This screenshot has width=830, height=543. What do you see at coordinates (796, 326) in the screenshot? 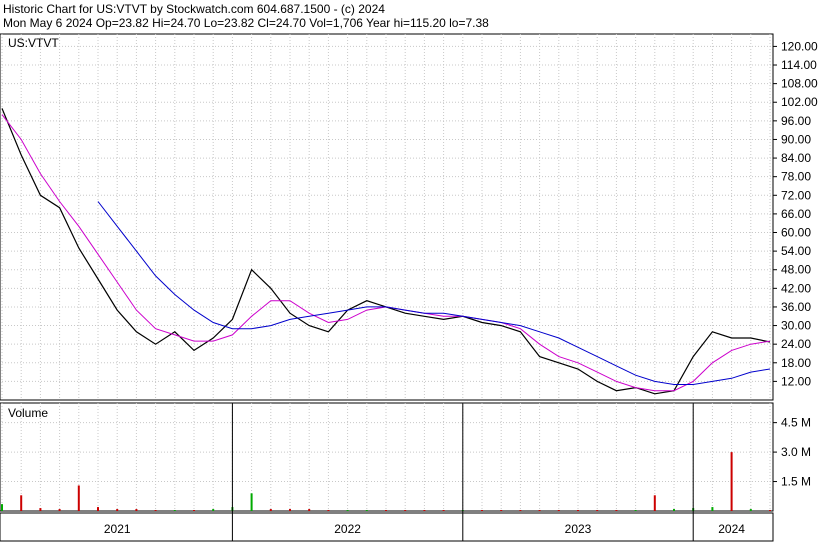
I see `price-tick-label: 30.00` at bounding box center [796, 326].